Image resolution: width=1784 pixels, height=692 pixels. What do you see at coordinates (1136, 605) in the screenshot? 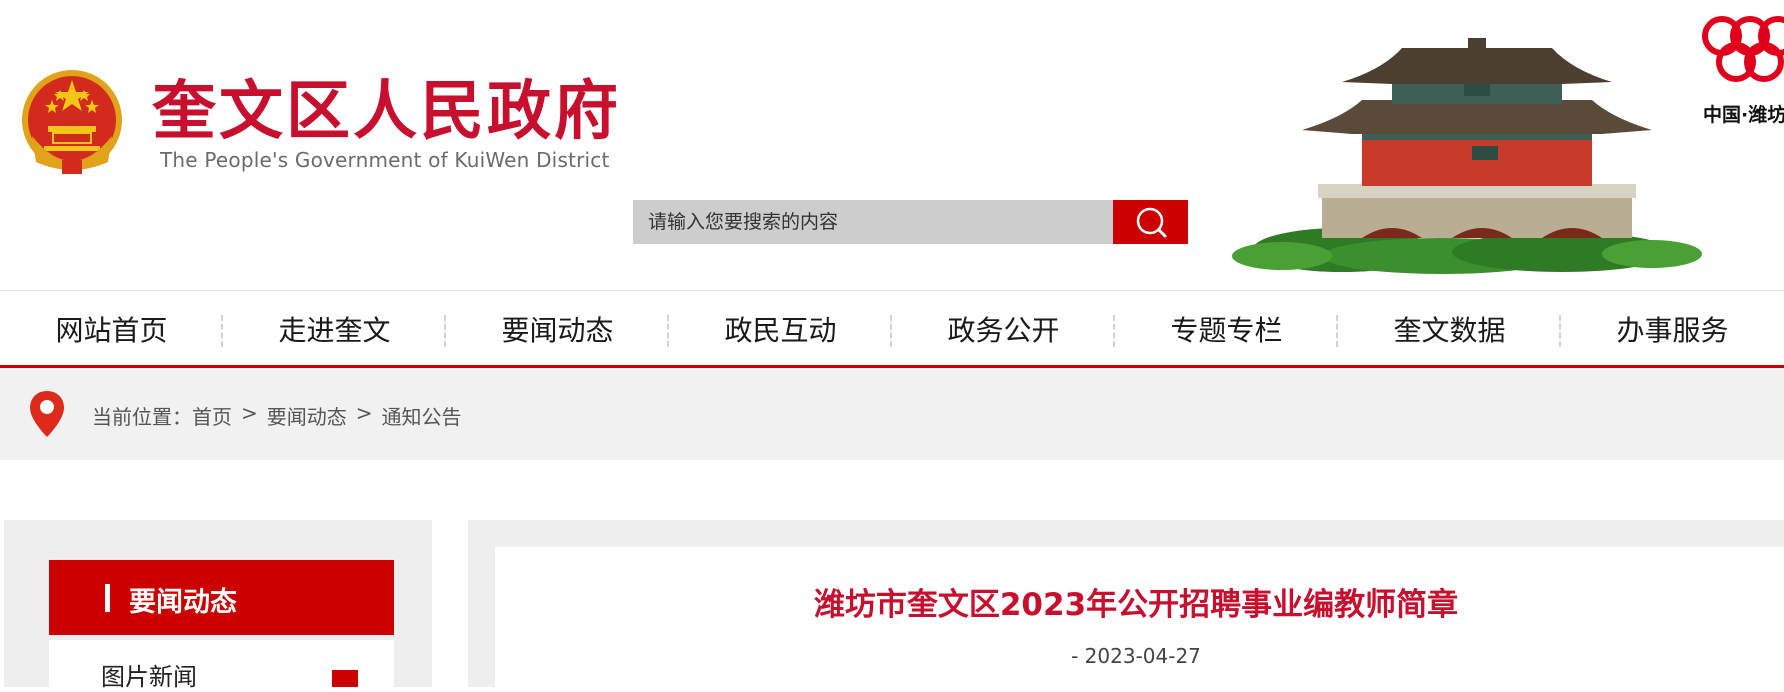
I see `article-title: 潍坊市奎文区2023年公开招聘事业编教师简章` at bounding box center [1136, 605].